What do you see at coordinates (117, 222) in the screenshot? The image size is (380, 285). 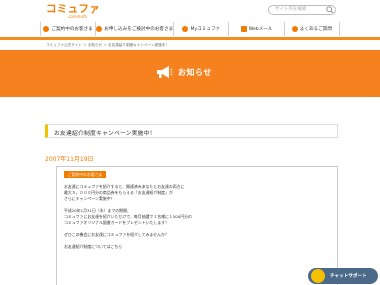 I see `paragraph-line: コミュファオリジナル図書カードをプレゼントいたします！` at bounding box center [117, 222].